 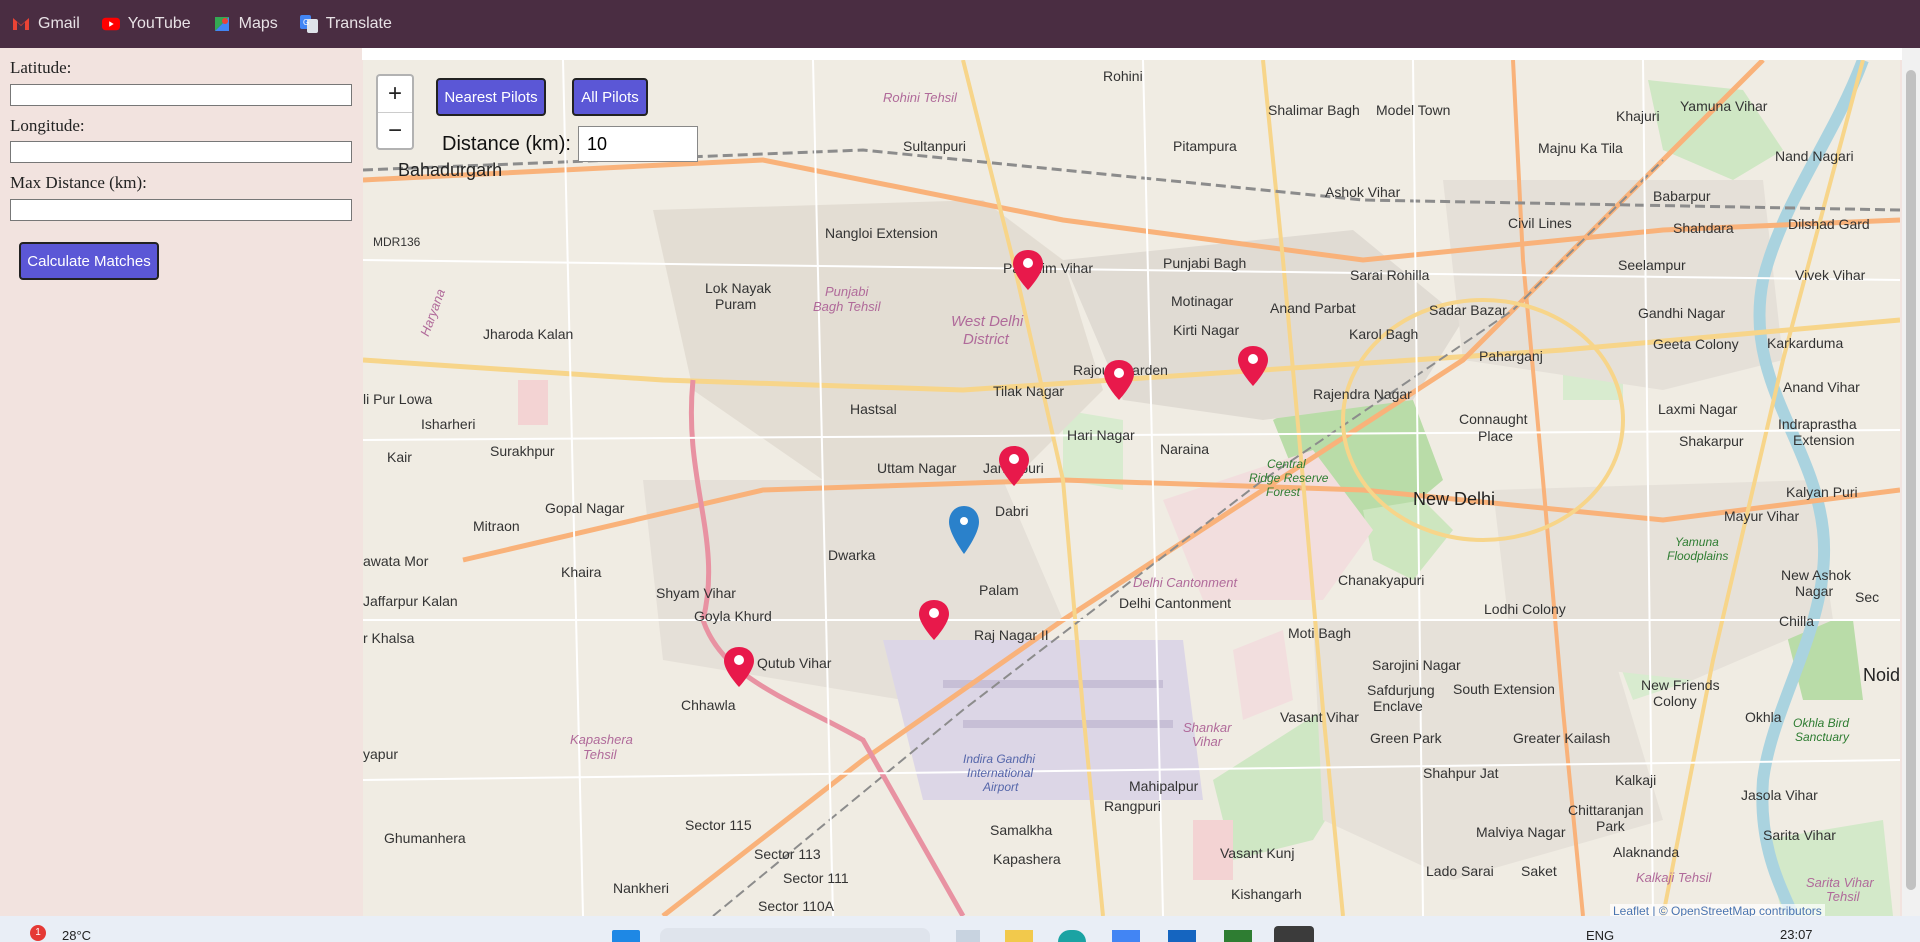 What do you see at coordinates (1126, 936) in the screenshot?
I see `store-icon` at bounding box center [1126, 936].